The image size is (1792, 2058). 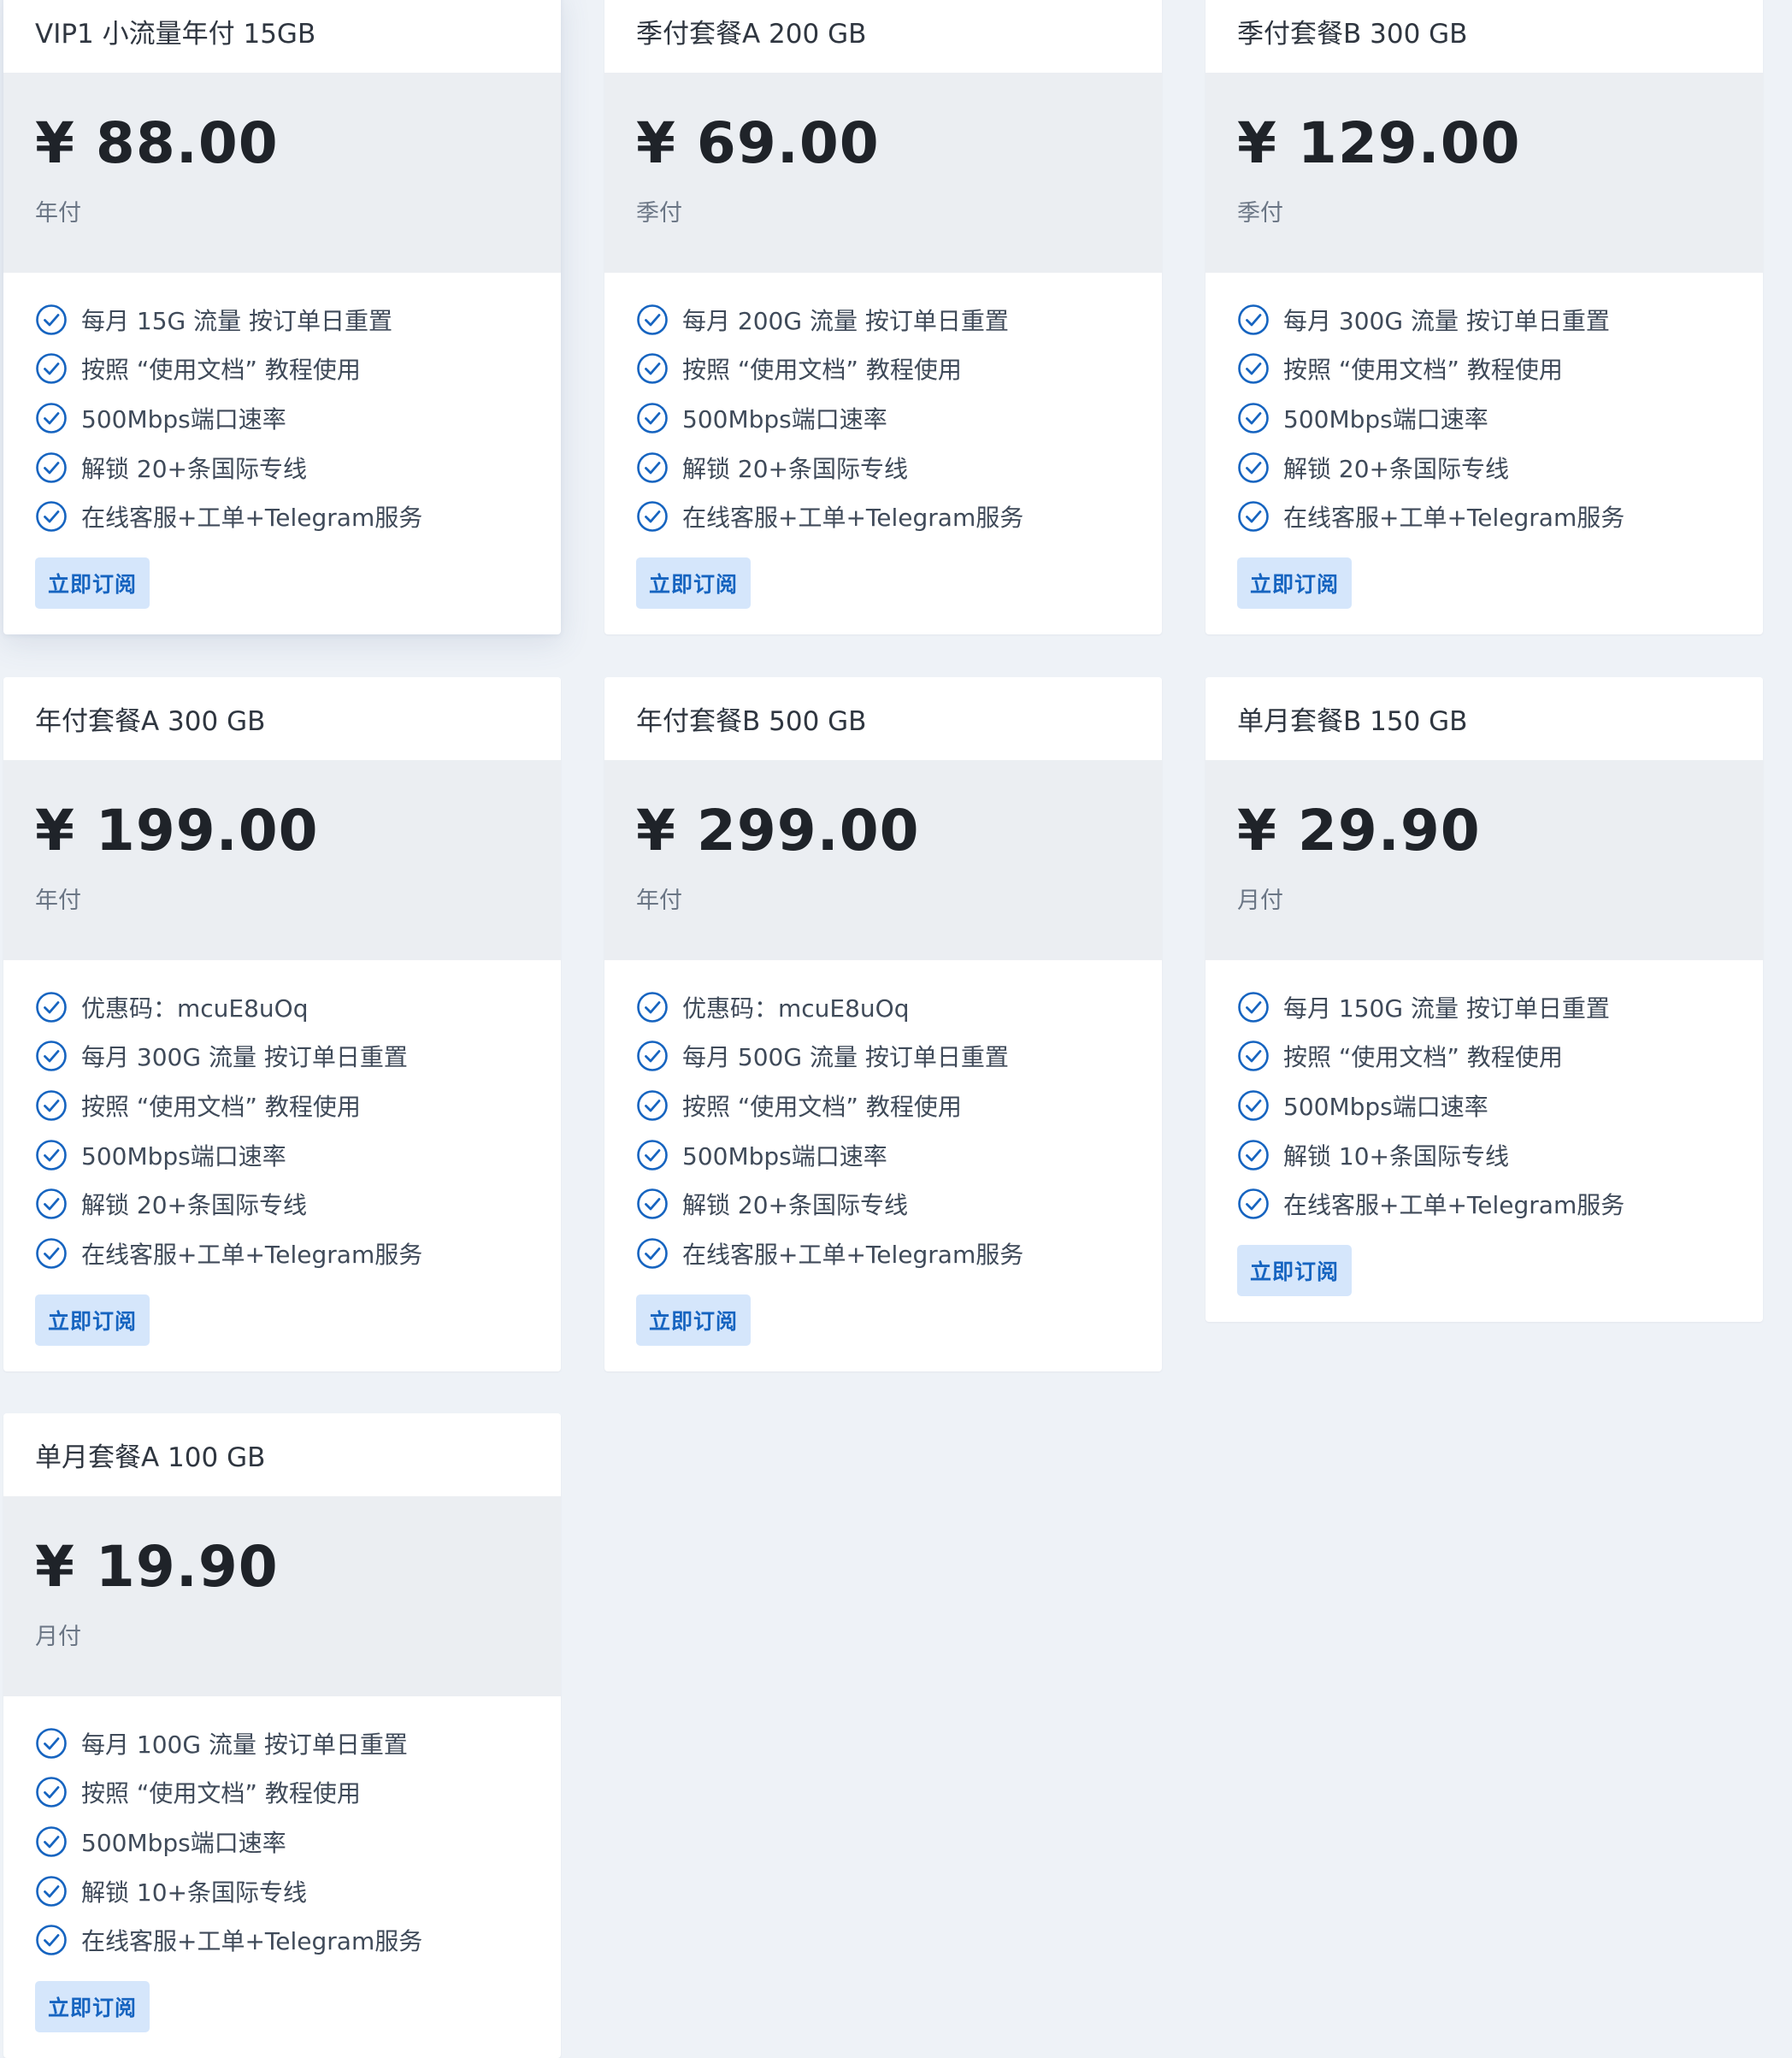 I want to click on feature-item: 每月 200G 流量 按订单日重置, so click(x=883, y=320).